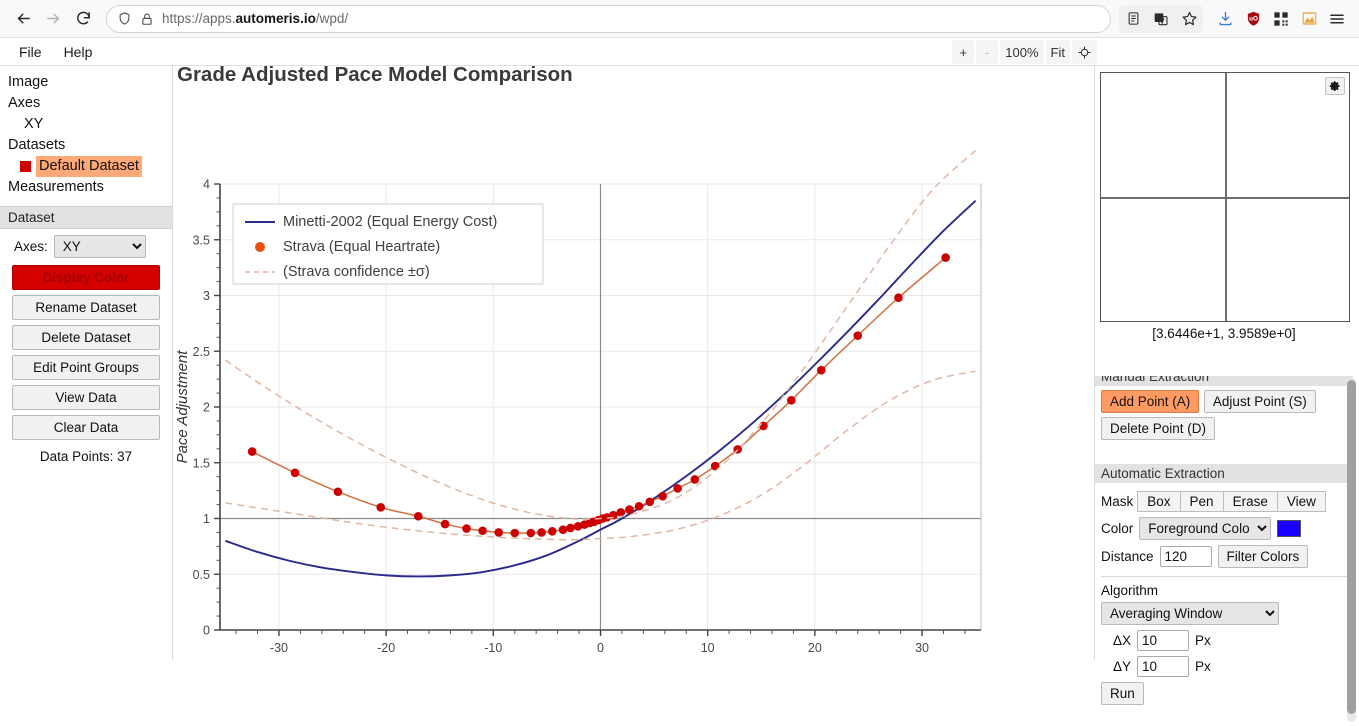  Describe the element at coordinates (1117, 528) in the screenshot. I see `color-label: Color` at that location.